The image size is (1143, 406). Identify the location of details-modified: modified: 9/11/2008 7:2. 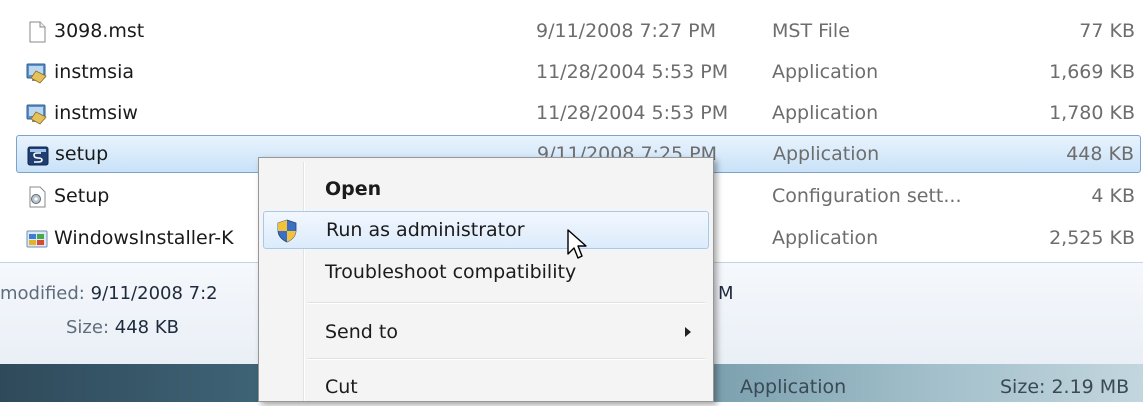
(109, 293).